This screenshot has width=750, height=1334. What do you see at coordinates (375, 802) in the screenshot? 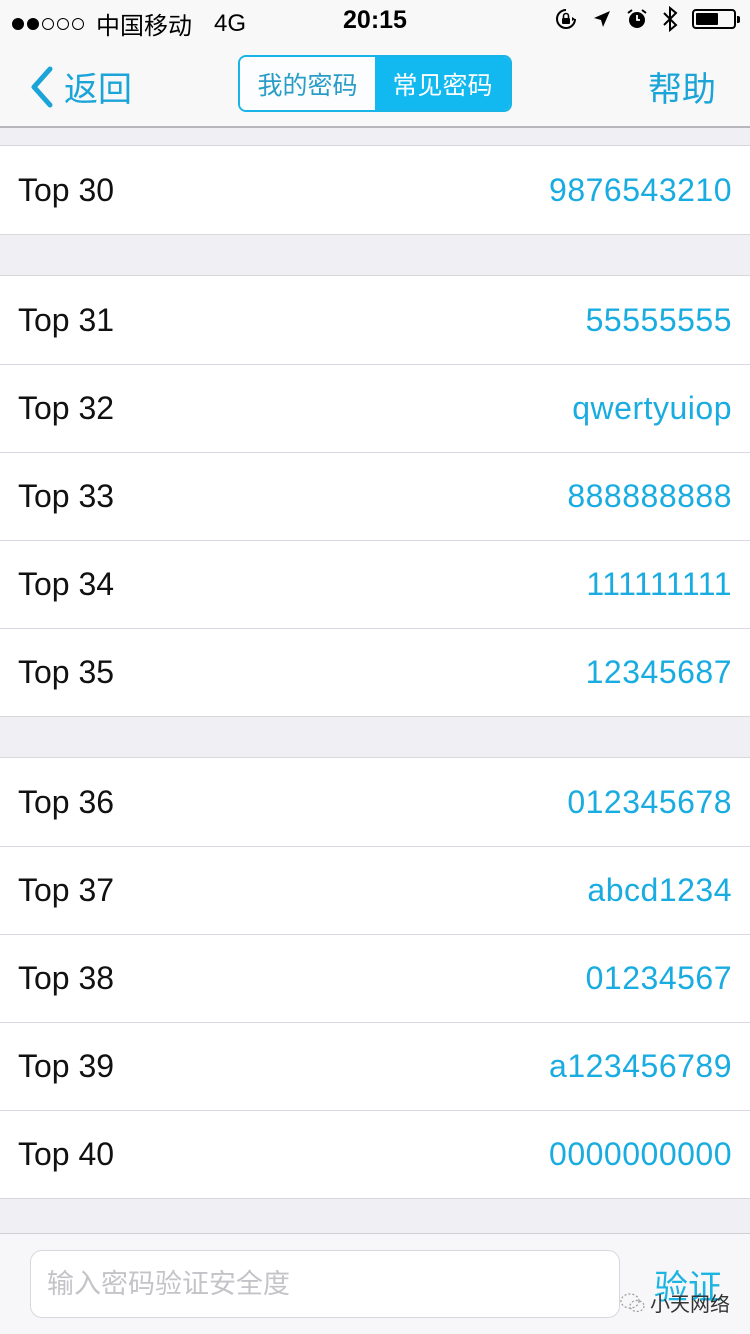
I see `list-item: Top 36 012345678` at bounding box center [375, 802].